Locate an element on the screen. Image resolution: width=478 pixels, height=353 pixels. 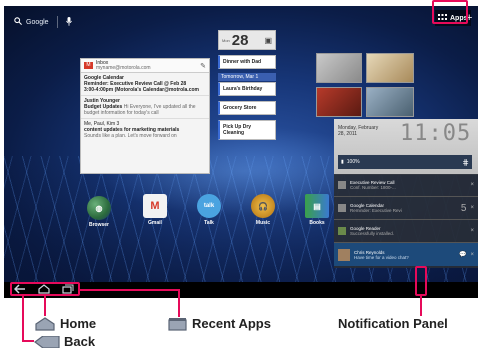
settings-sliders-icon: ⋕ is located at coordinates (465, 162).